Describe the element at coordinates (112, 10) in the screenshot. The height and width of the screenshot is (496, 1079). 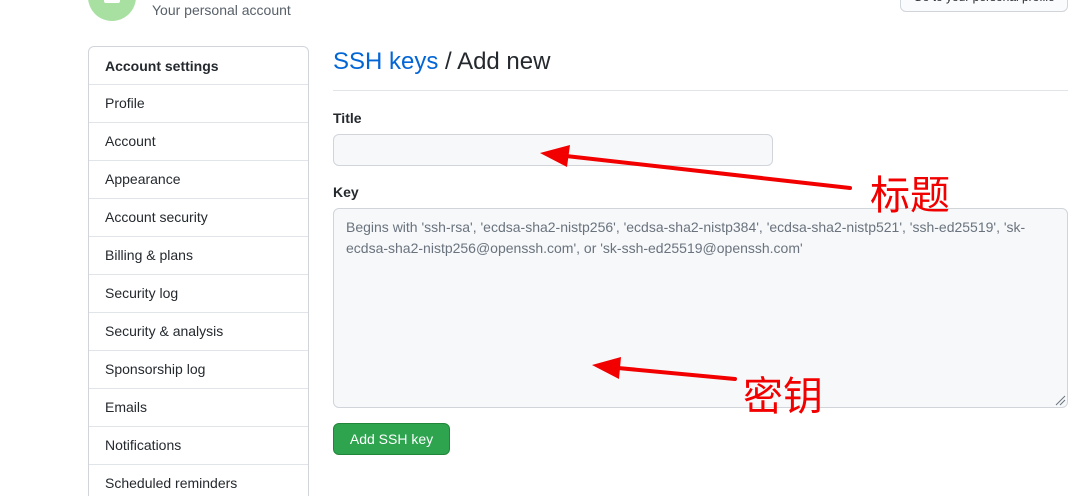
I see `avatar` at that location.